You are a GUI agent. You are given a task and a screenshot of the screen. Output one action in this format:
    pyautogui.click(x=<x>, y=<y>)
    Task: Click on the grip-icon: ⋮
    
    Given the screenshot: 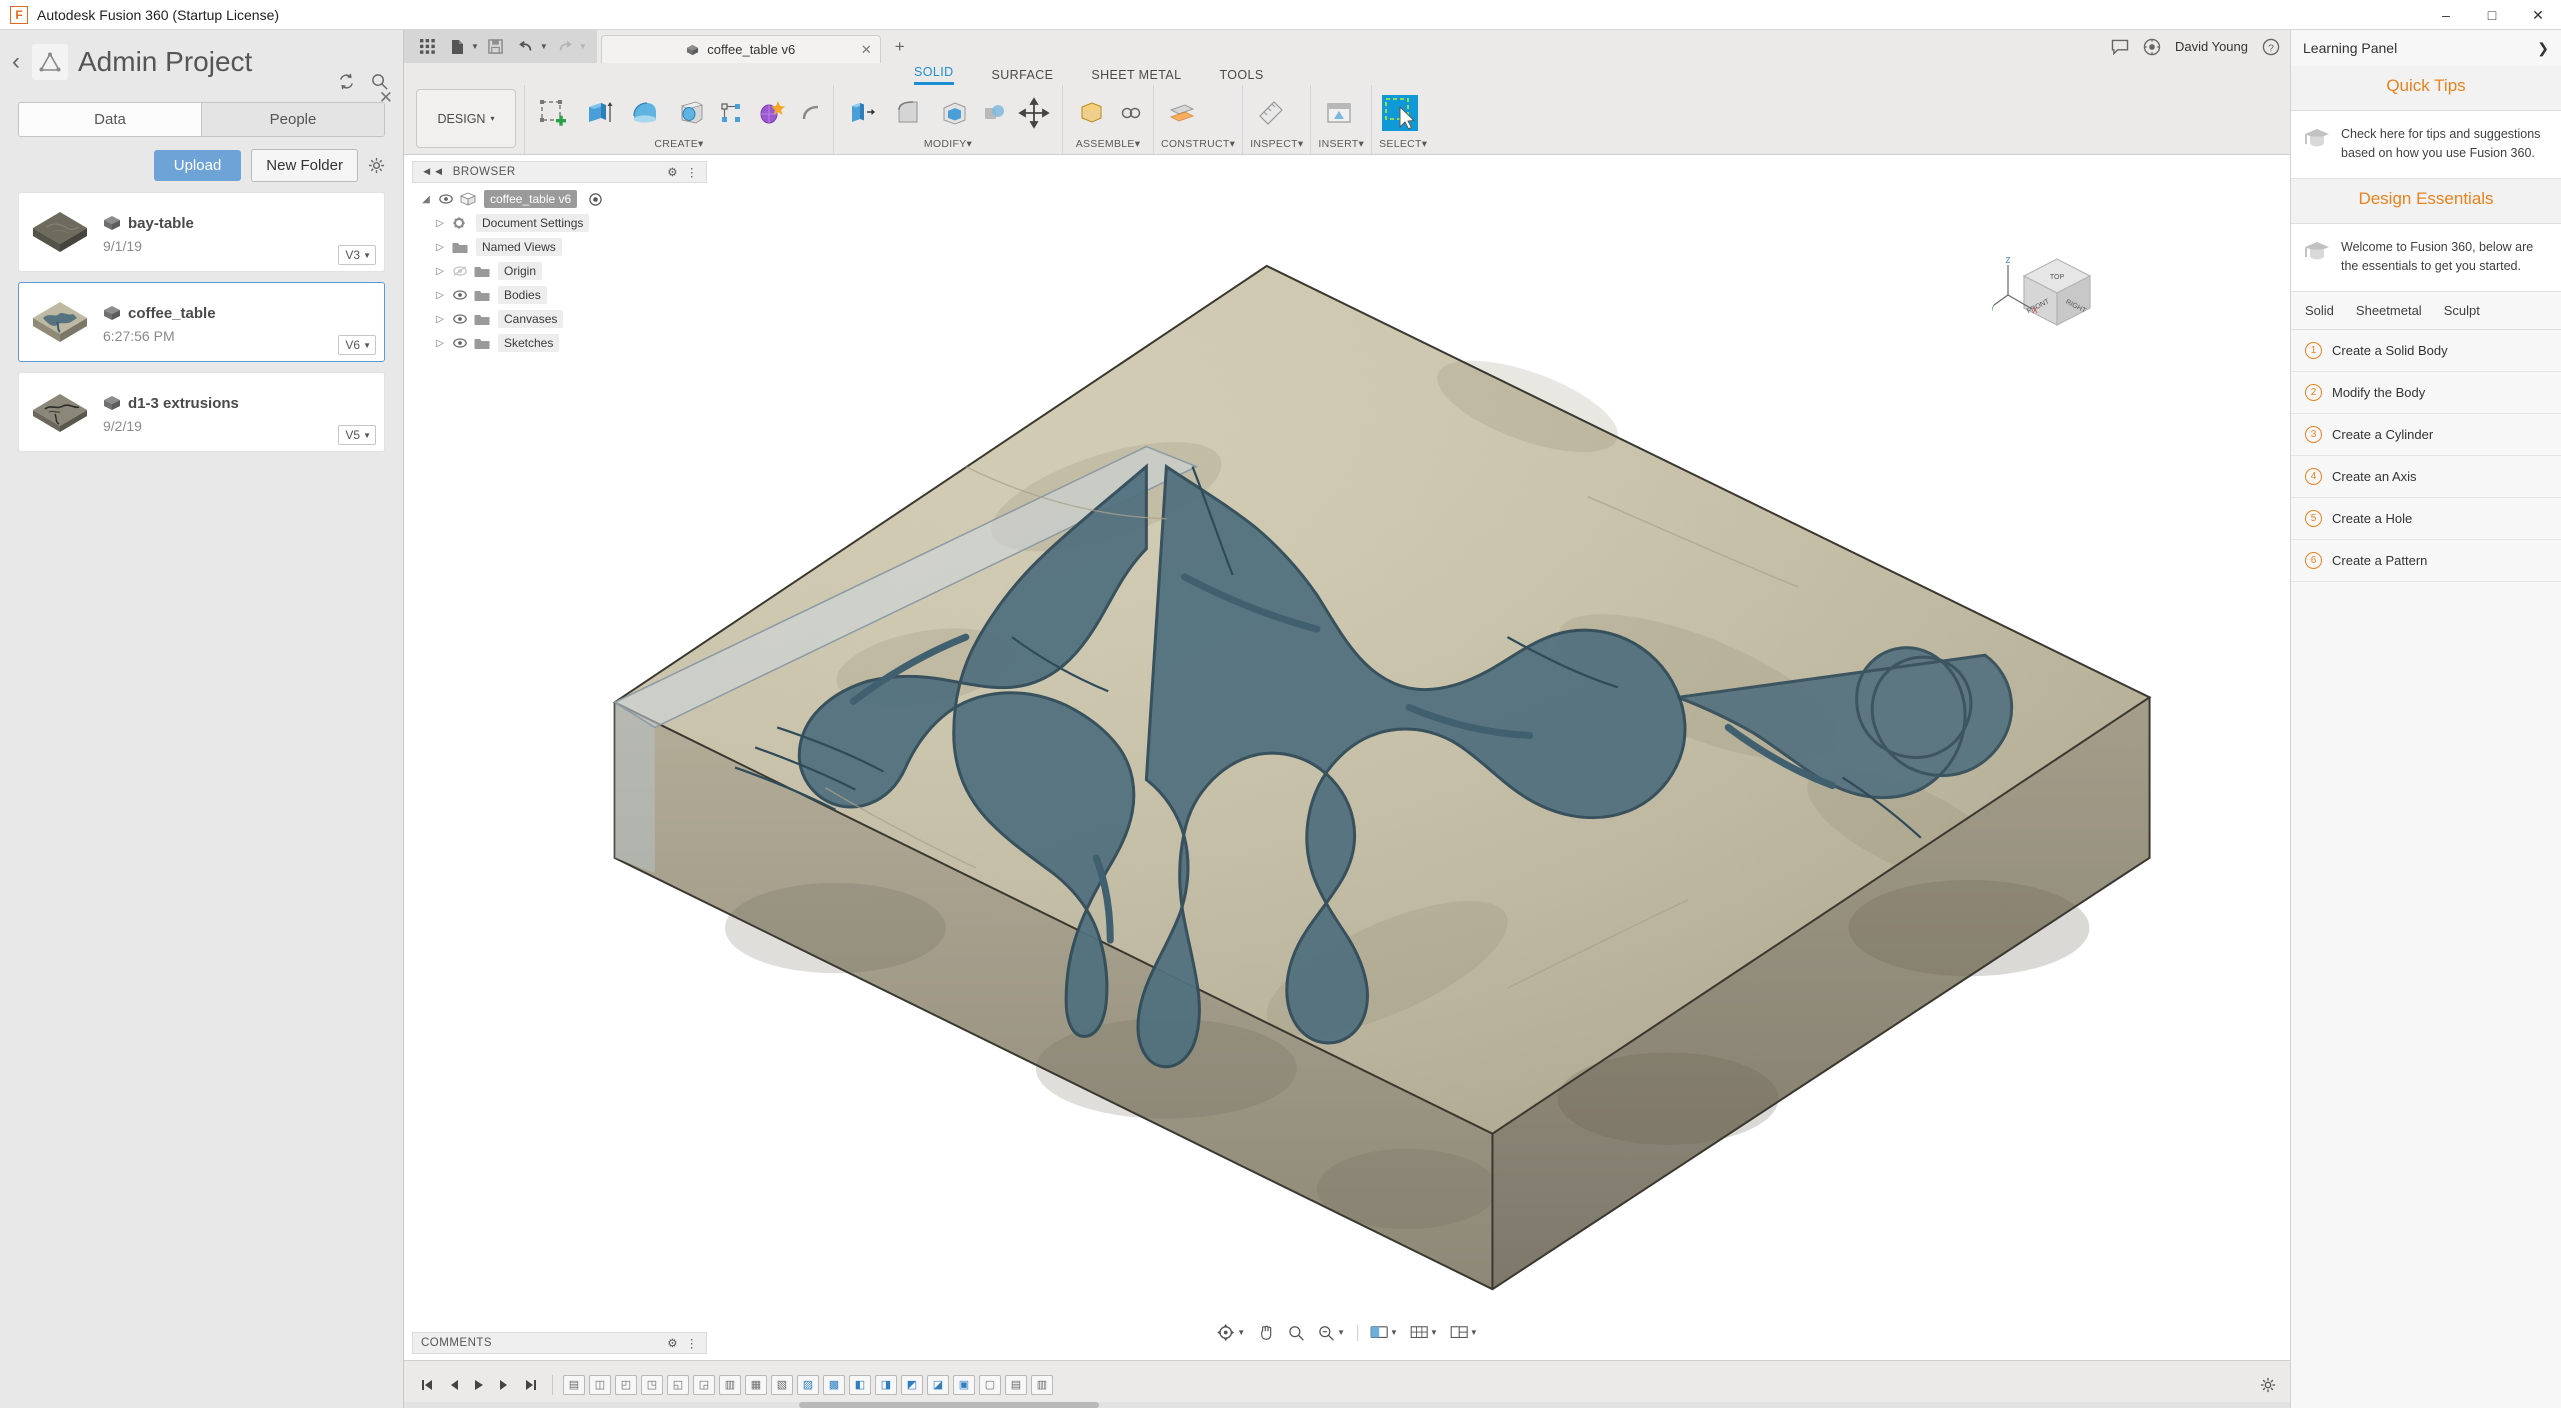 What is the action you would take?
    pyautogui.click(x=692, y=172)
    